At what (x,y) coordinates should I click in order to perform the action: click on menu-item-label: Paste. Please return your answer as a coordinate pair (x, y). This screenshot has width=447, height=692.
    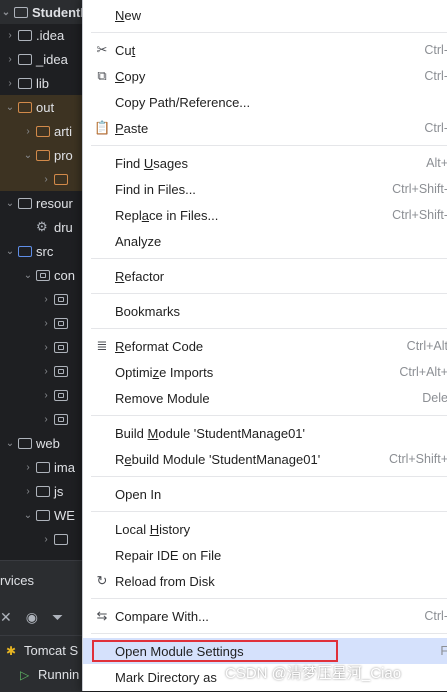
    Looking at the image, I should click on (132, 128).